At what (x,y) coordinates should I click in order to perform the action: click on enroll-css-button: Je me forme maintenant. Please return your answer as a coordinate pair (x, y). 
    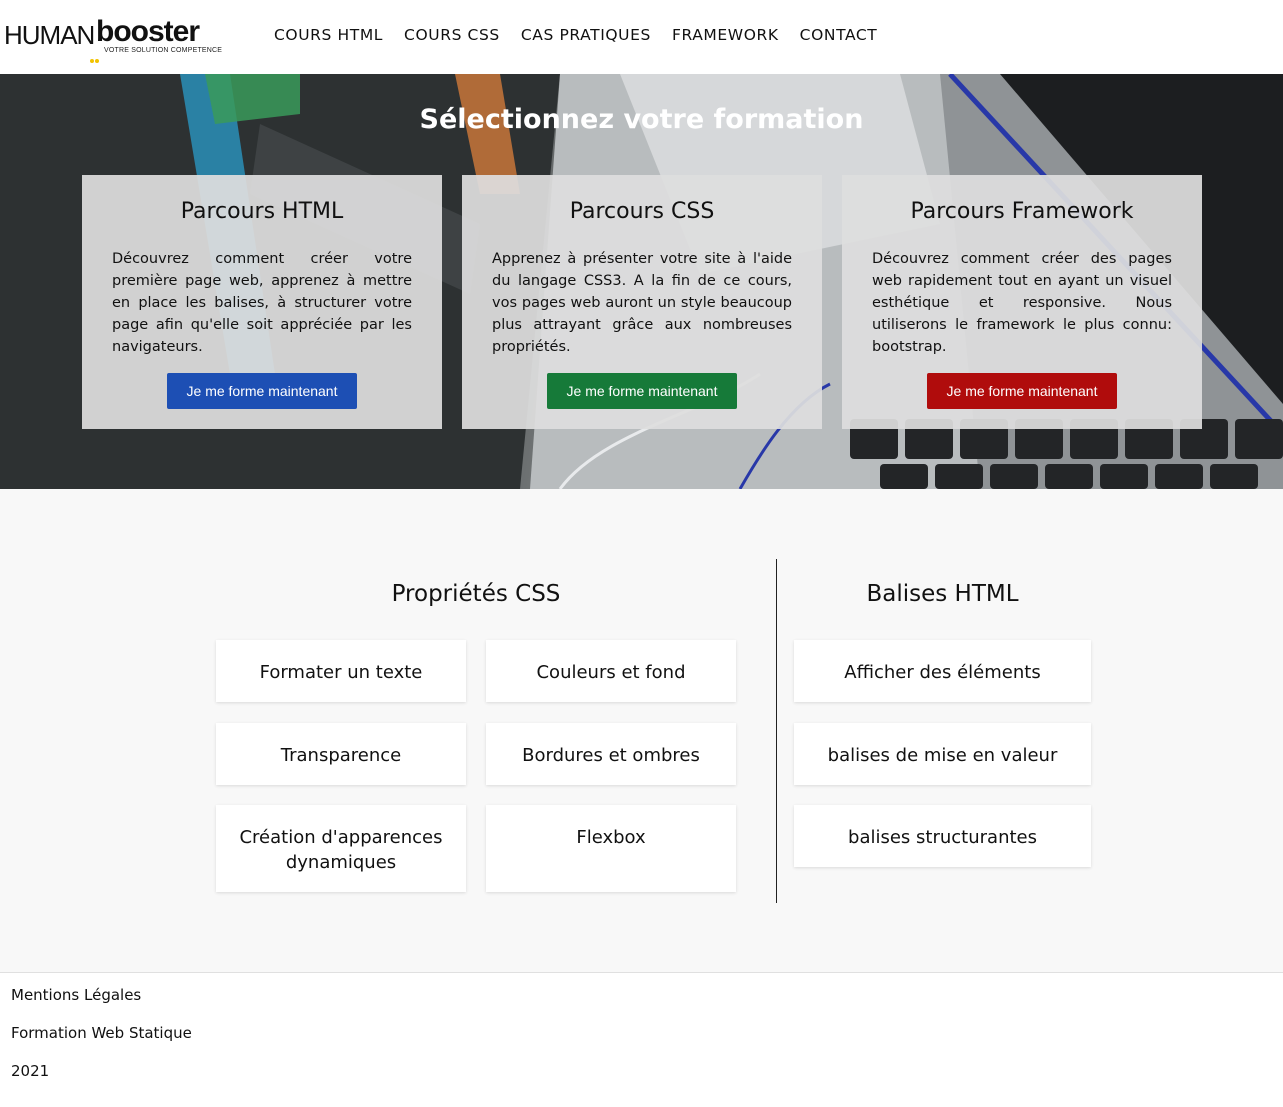
    Looking at the image, I should click on (642, 391).